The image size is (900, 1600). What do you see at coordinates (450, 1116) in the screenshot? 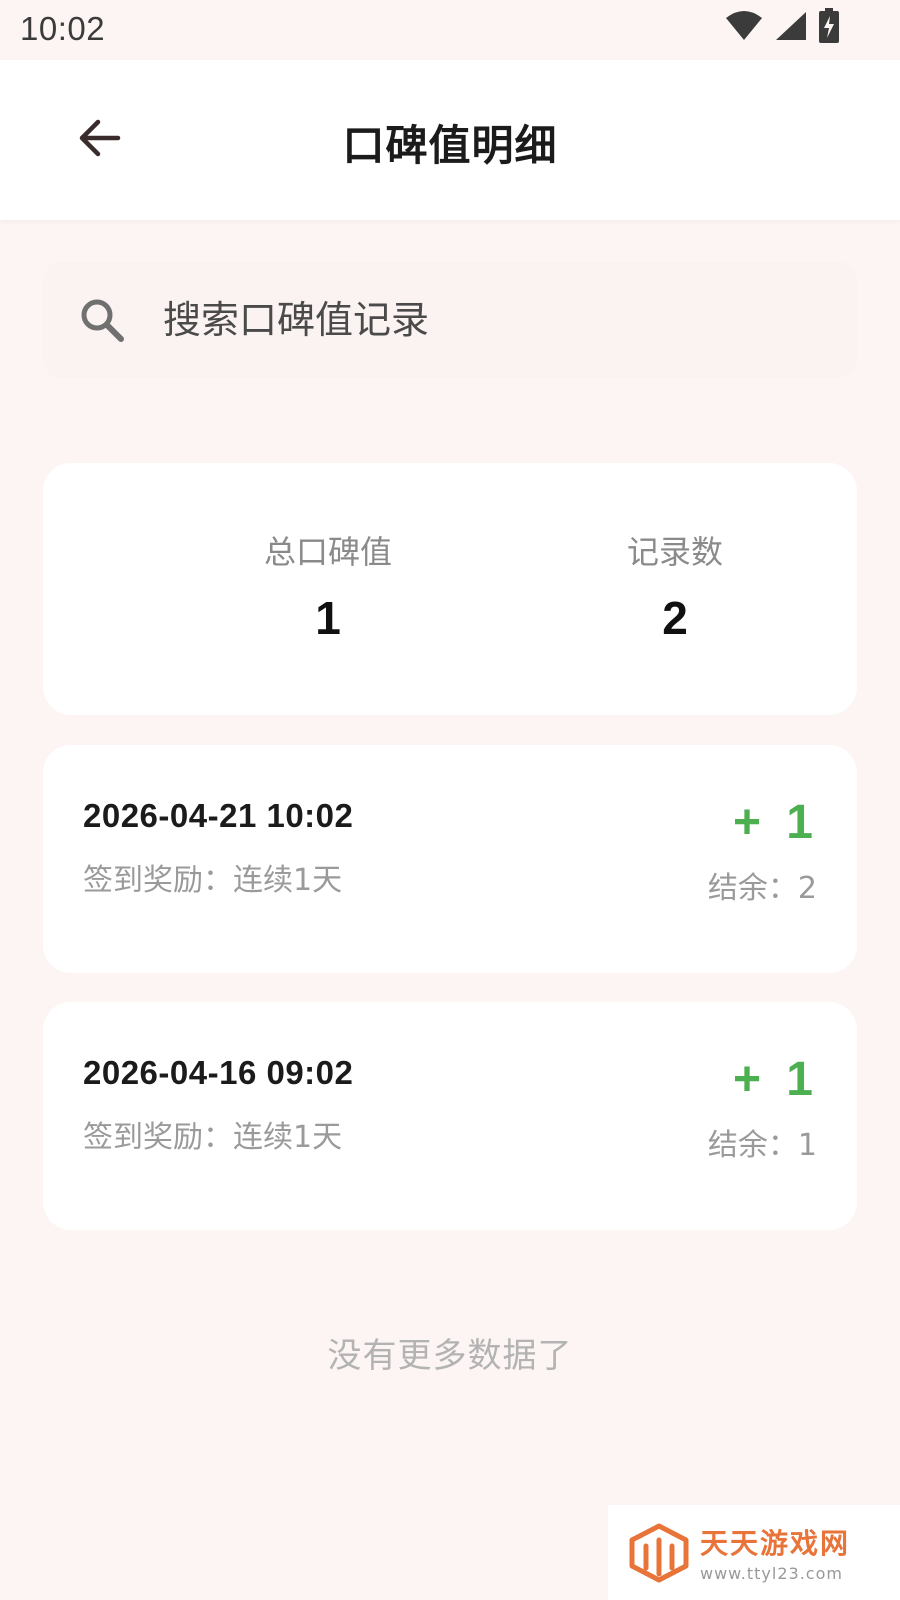
I see `record-item: 2026-04-16 09:02 签到奖励：连续1天 + 1 结余：1` at bounding box center [450, 1116].